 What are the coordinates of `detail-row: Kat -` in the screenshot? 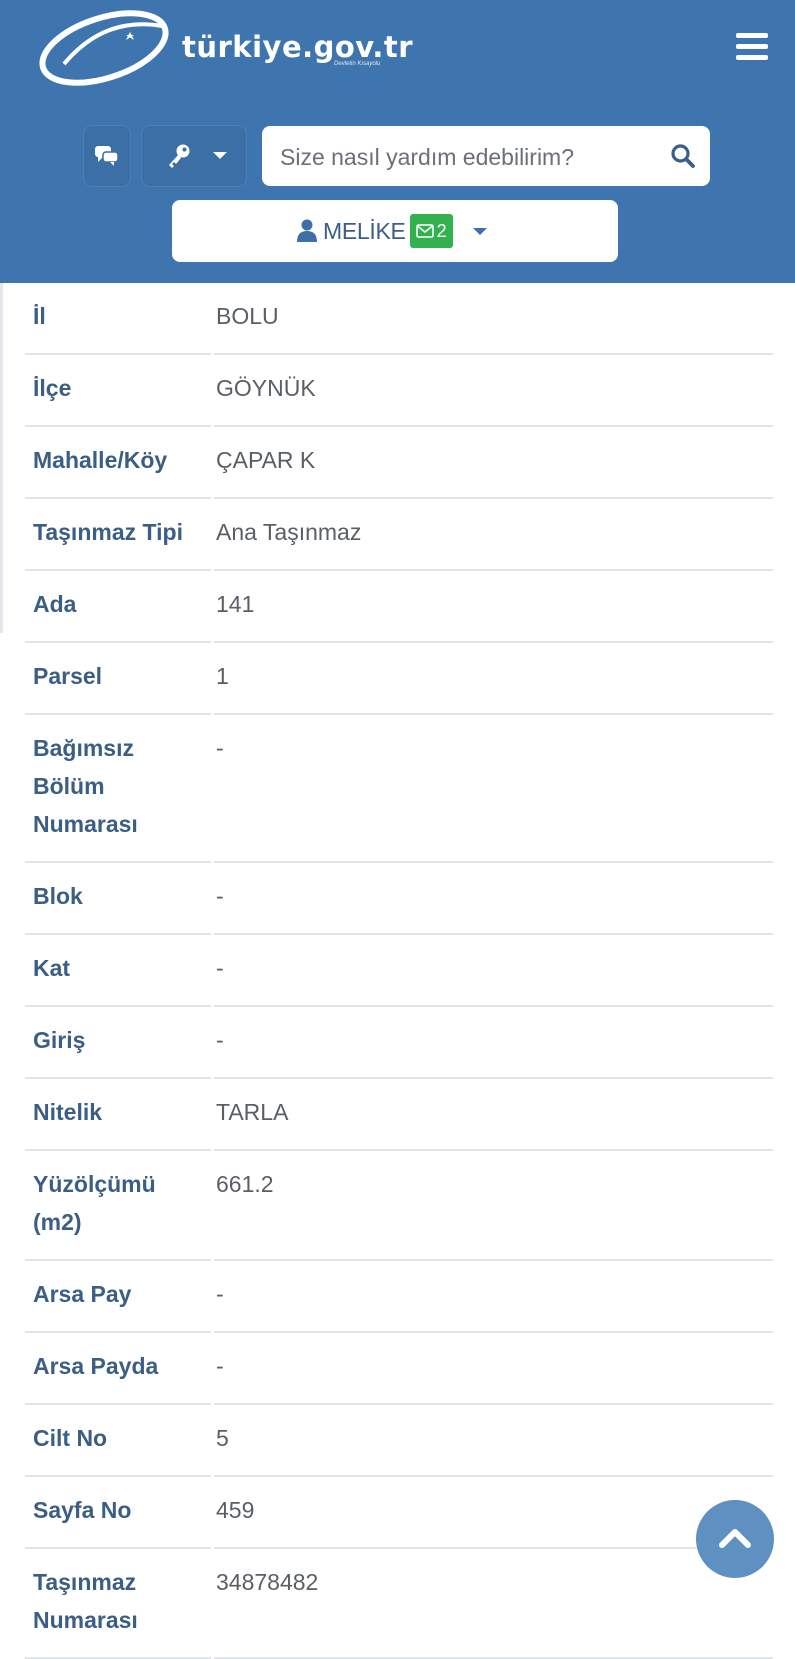 It's located at (399, 971).